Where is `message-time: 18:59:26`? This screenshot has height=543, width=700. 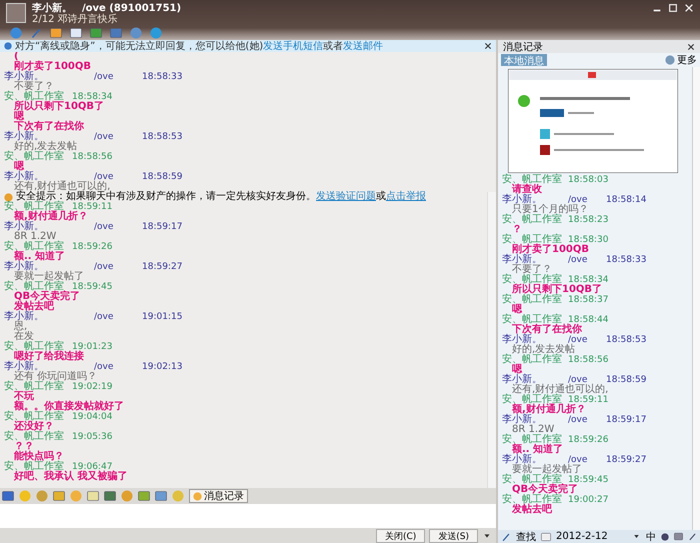 message-time: 18:59:26 is located at coordinates (588, 440).